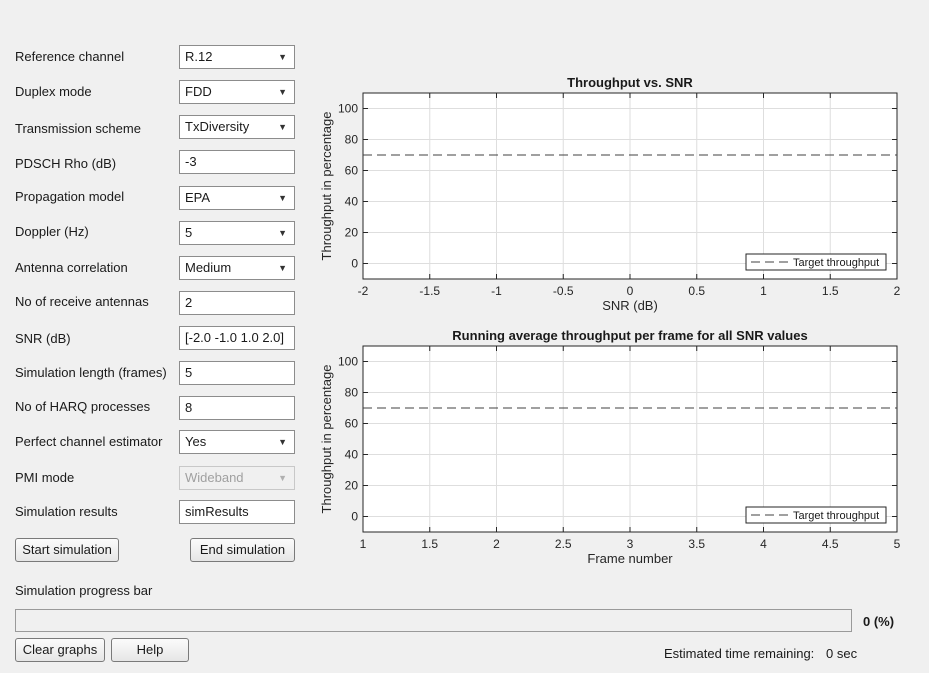 Image resolution: width=929 pixels, height=673 pixels. I want to click on pmi-mode-dropdown: Wideband ▼, so click(237, 478).